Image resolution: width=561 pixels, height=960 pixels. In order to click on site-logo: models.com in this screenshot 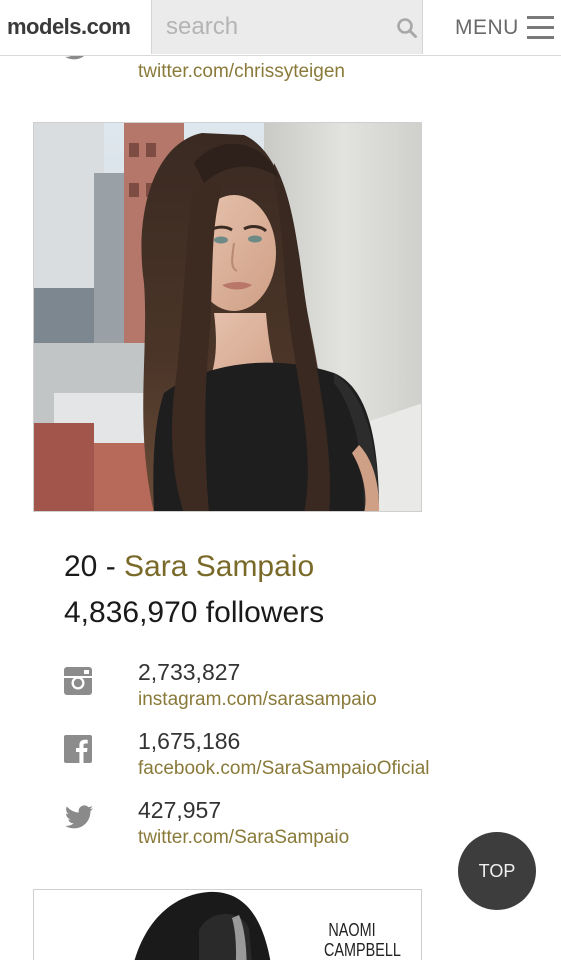, I will do `click(69, 27)`.